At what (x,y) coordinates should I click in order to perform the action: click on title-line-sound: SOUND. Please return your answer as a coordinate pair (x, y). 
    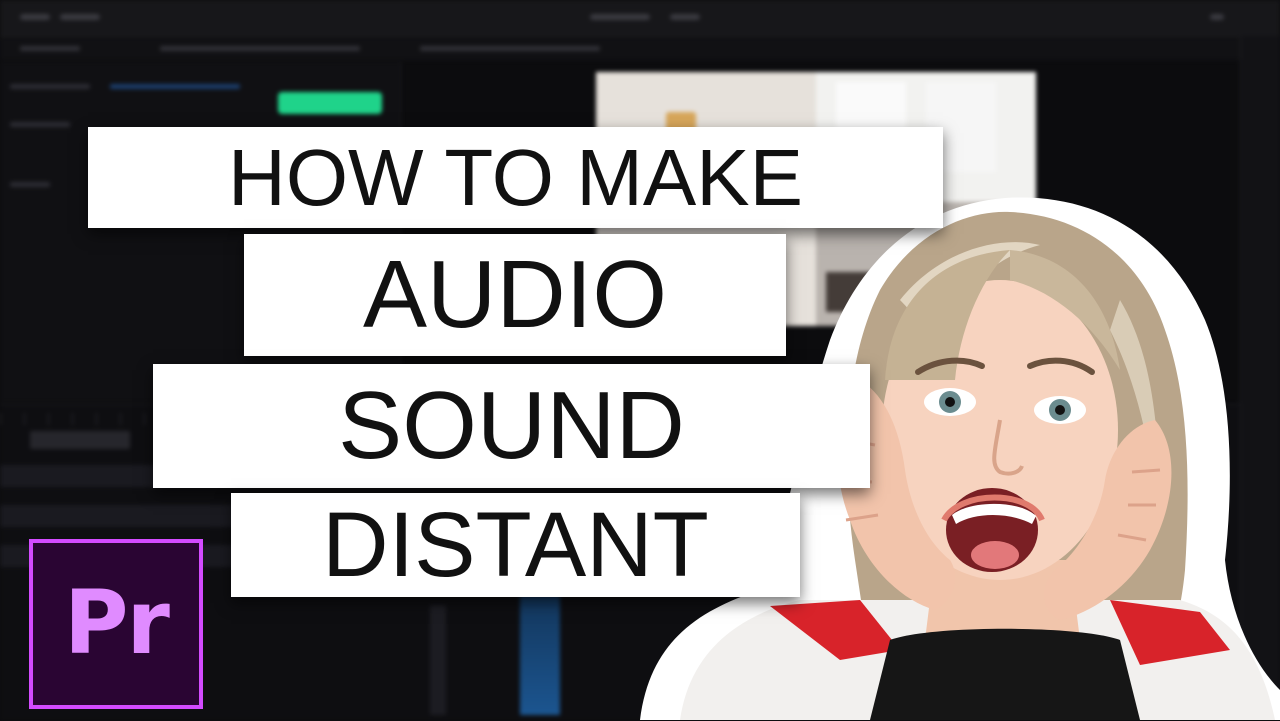
    Looking at the image, I should click on (511, 426).